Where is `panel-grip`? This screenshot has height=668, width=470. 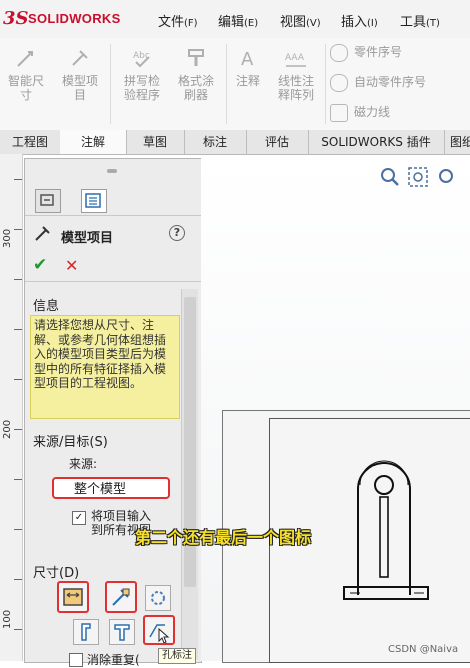
panel-grip is located at coordinates (112, 171).